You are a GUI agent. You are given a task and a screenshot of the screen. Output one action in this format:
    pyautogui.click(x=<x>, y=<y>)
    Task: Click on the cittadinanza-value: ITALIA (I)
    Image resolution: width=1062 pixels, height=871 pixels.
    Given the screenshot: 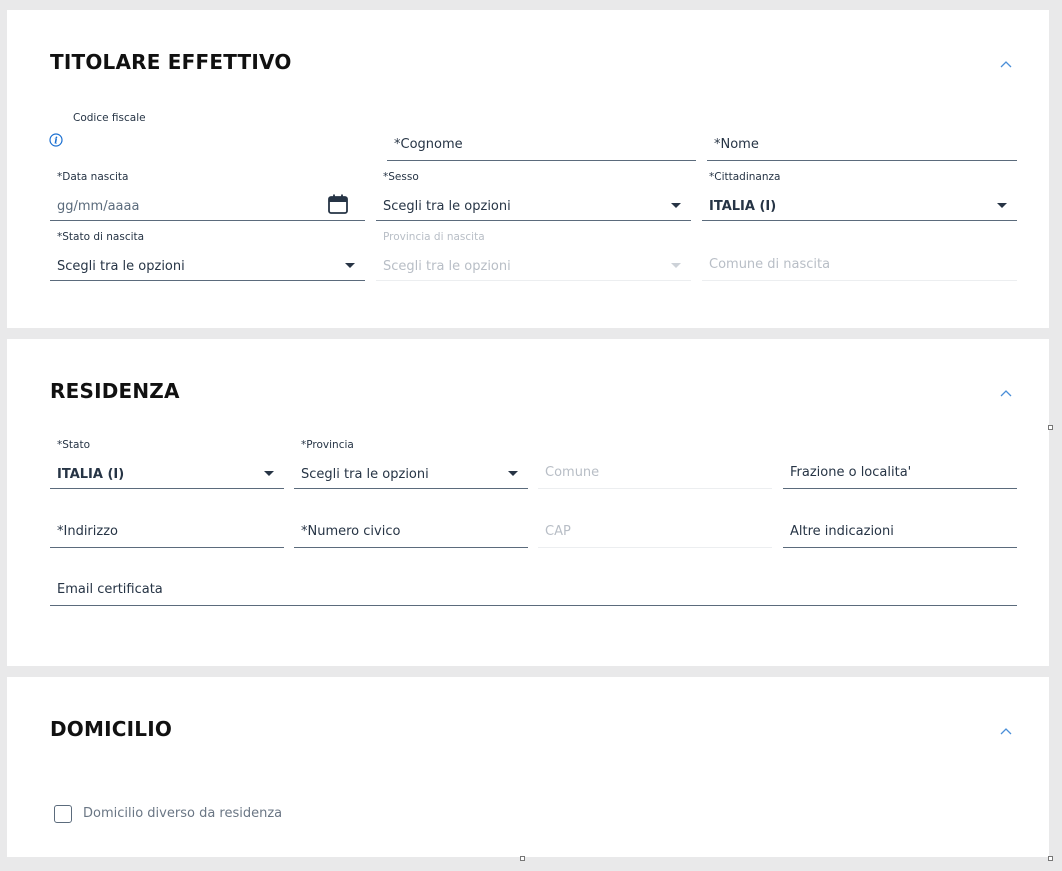 What is the action you would take?
    pyautogui.click(x=743, y=206)
    